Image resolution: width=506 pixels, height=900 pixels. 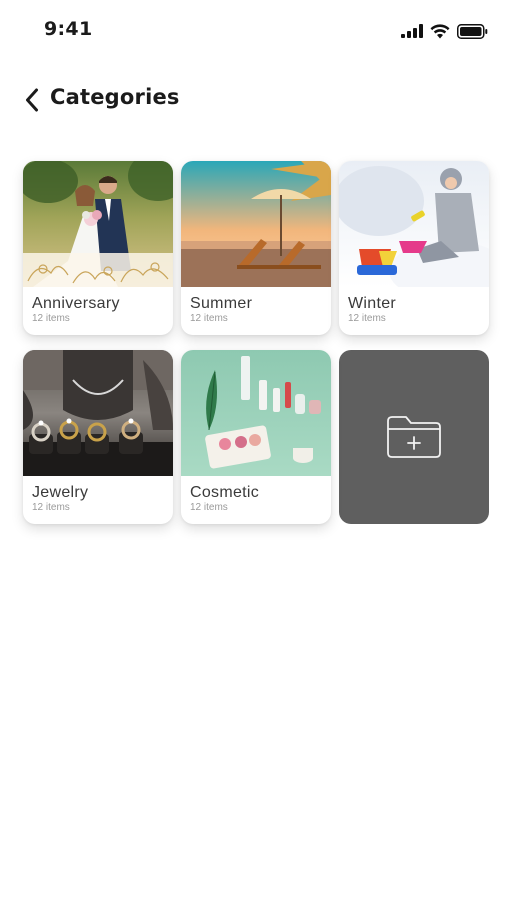 What do you see at coordinates (440, 30) in the screenshot?
I see `wifi-icon` at bounding box center [440, 30].